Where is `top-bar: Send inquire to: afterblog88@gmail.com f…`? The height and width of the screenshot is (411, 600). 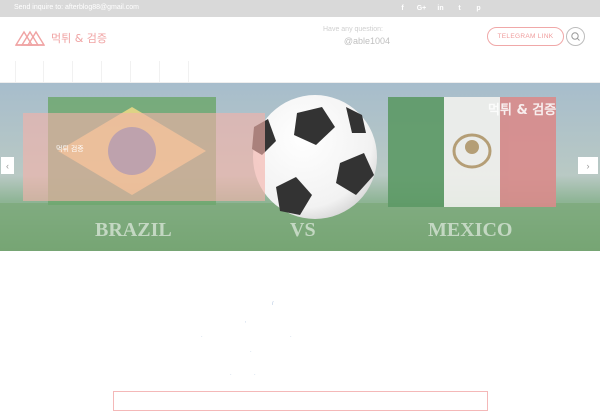 top-bar: Send inquire to: afterblog88@gmail.com f… is located at coordinates (300, 8).